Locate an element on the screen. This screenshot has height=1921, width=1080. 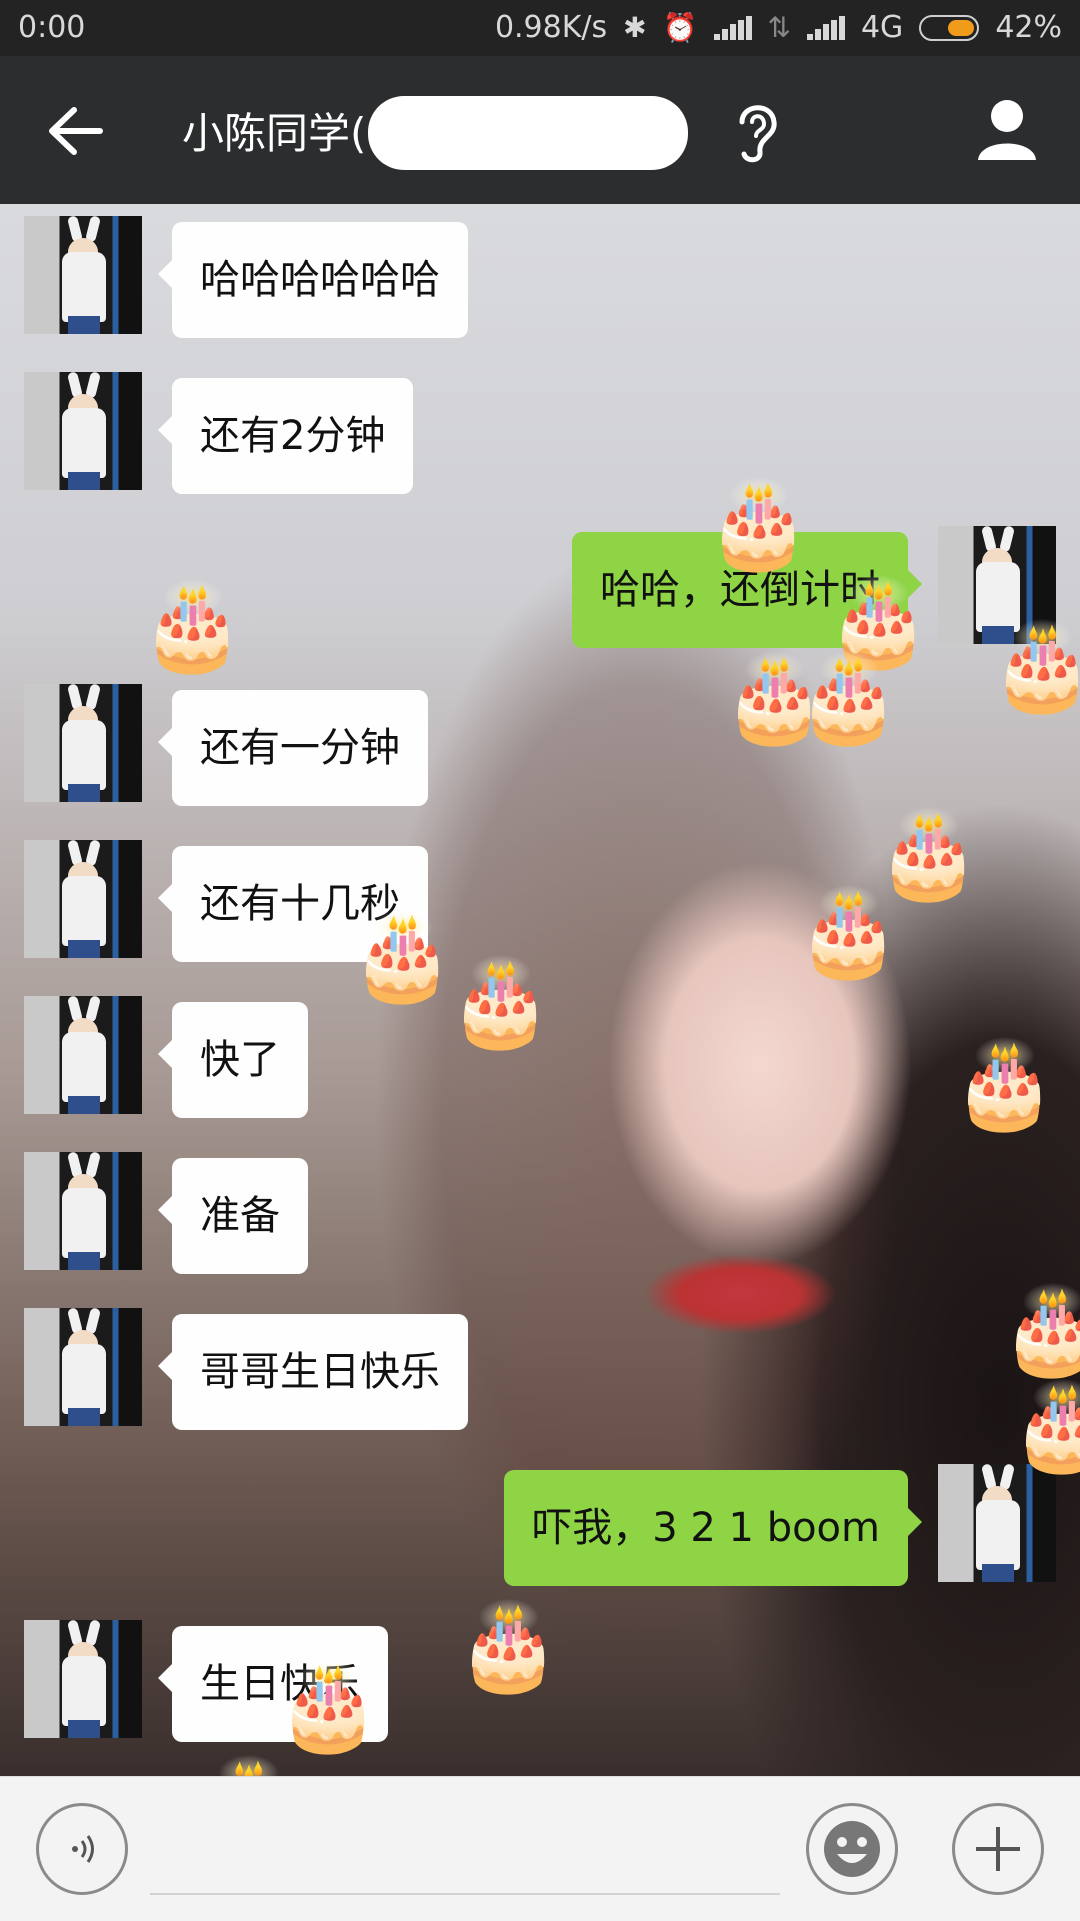
message-bubble-incoming: 准备 is located at coordinates (233, 1216).